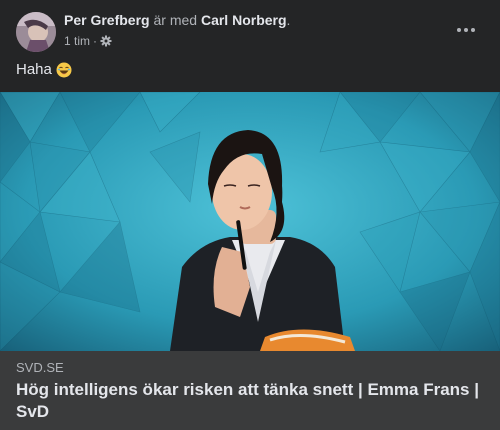 The image size is (500, 430). I want to click on post-body: Haha, so click(34, 69).